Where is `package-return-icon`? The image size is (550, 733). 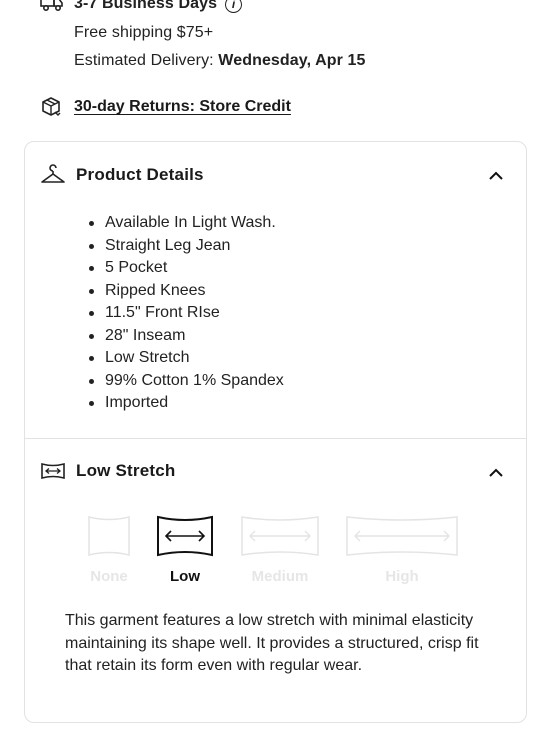
package-return-icon is located at coordinates (51, 106).